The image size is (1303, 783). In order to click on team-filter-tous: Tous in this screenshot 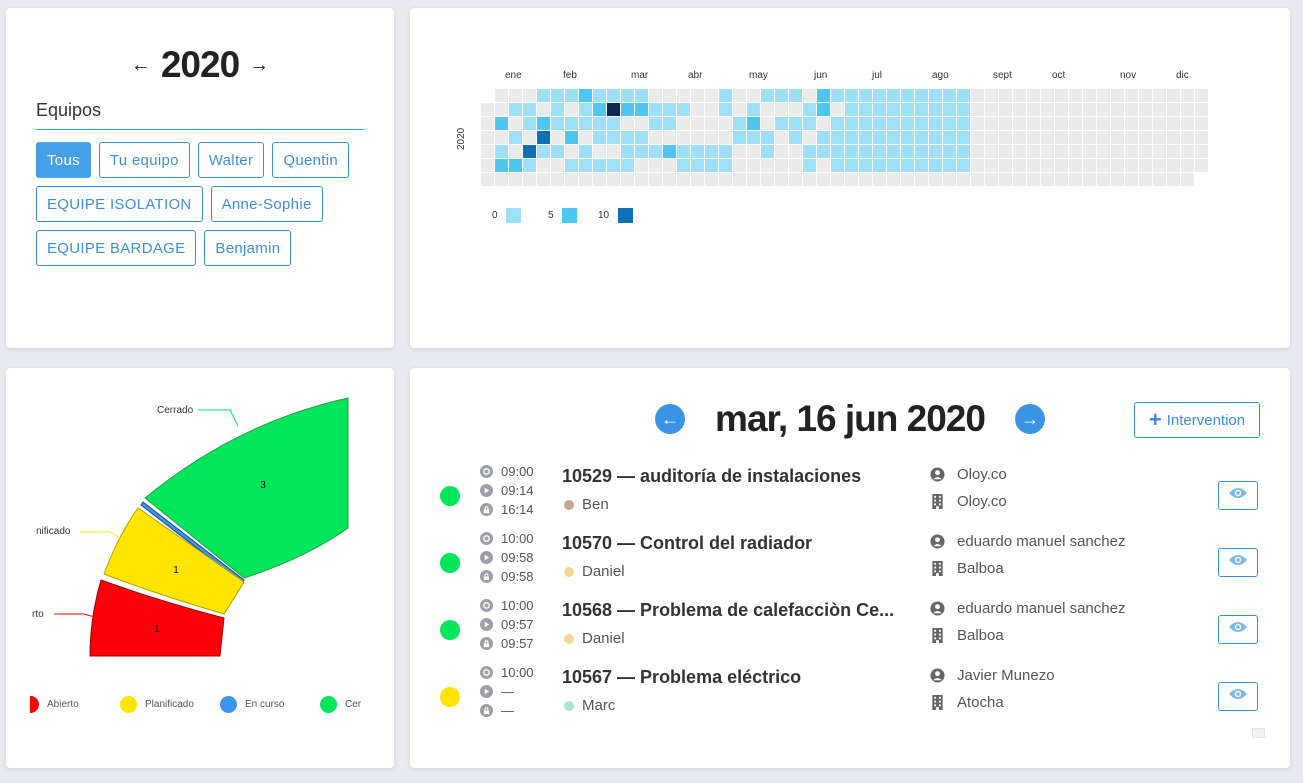, I will do `click(63, 160)`.